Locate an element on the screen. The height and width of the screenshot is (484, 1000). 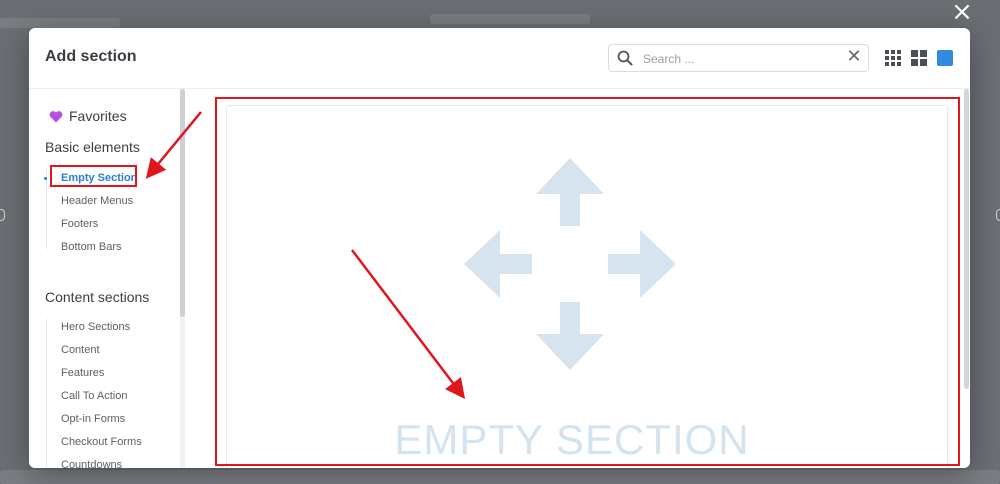
modal-title: Add section is located at coordinates (91, 56).